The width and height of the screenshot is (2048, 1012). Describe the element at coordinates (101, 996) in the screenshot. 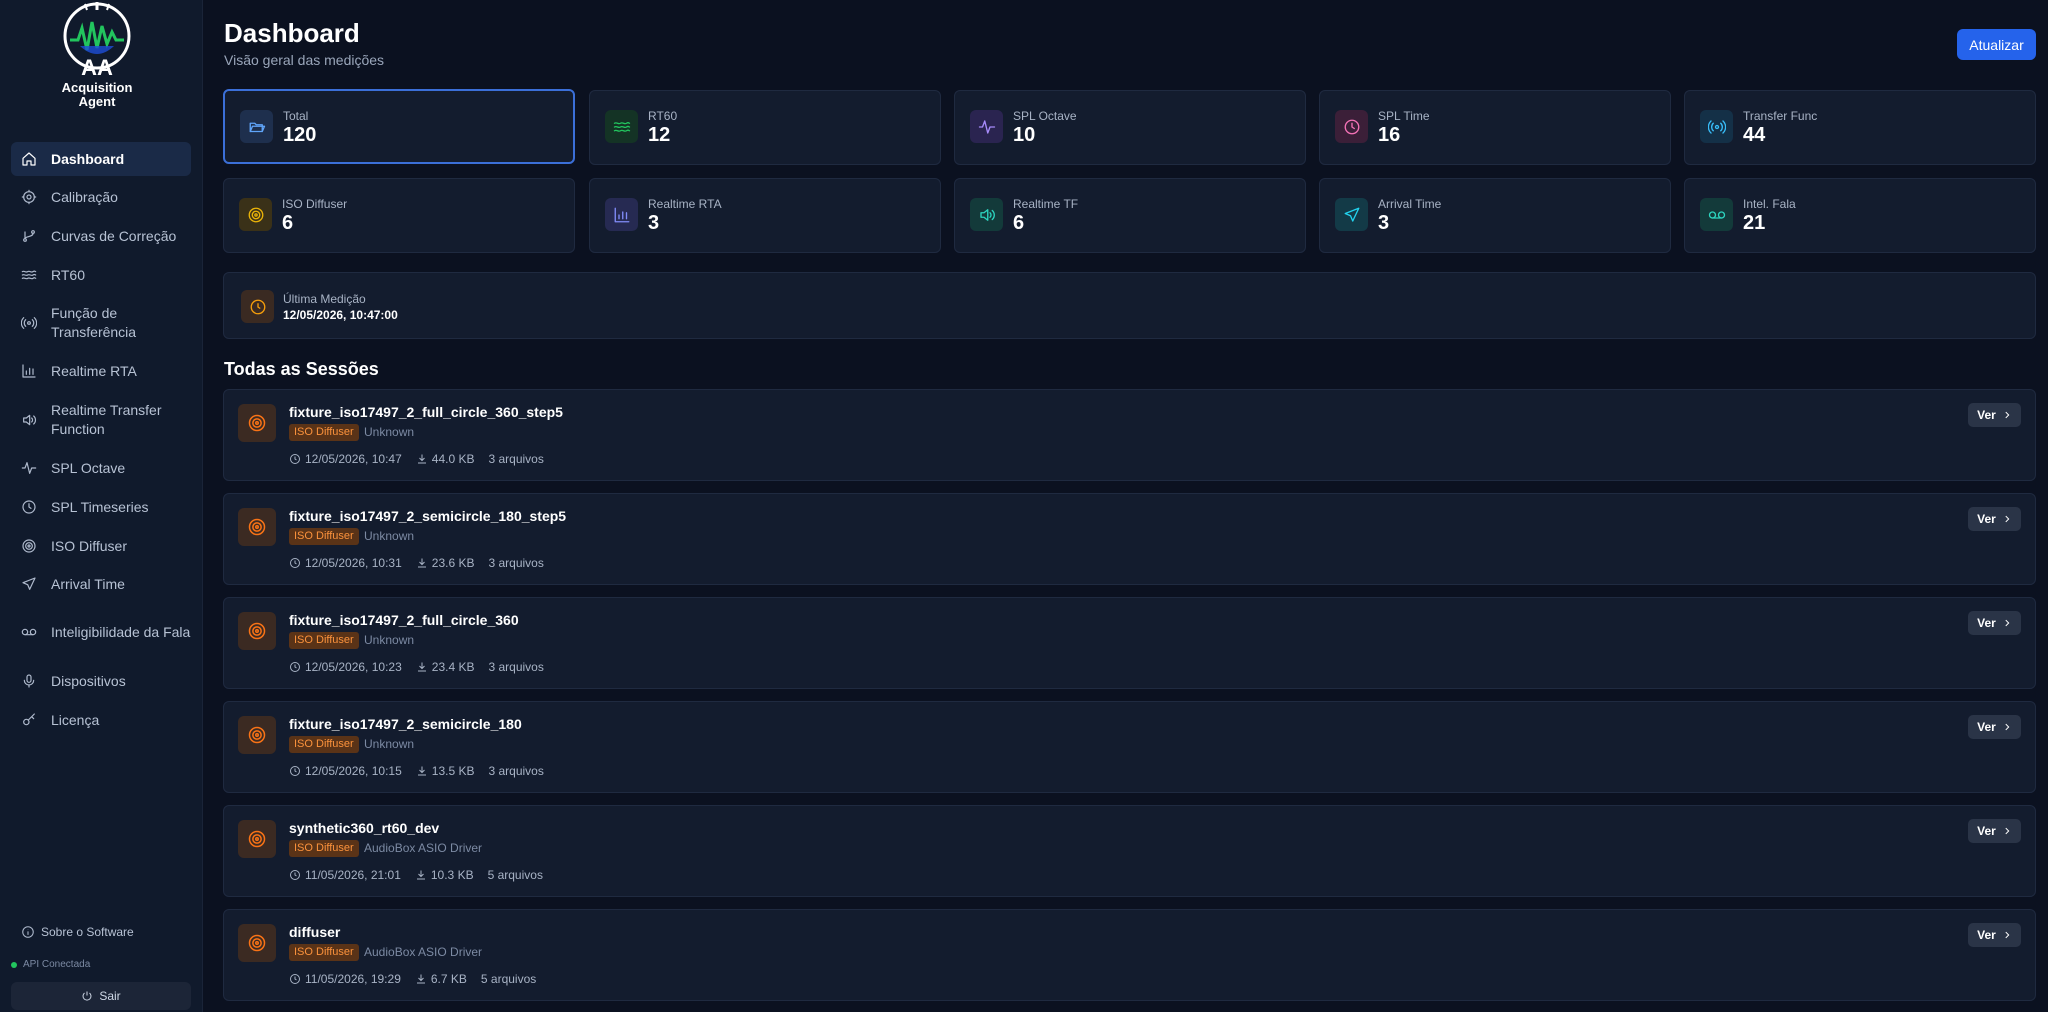

I see `logout-button: Sair` at that location.